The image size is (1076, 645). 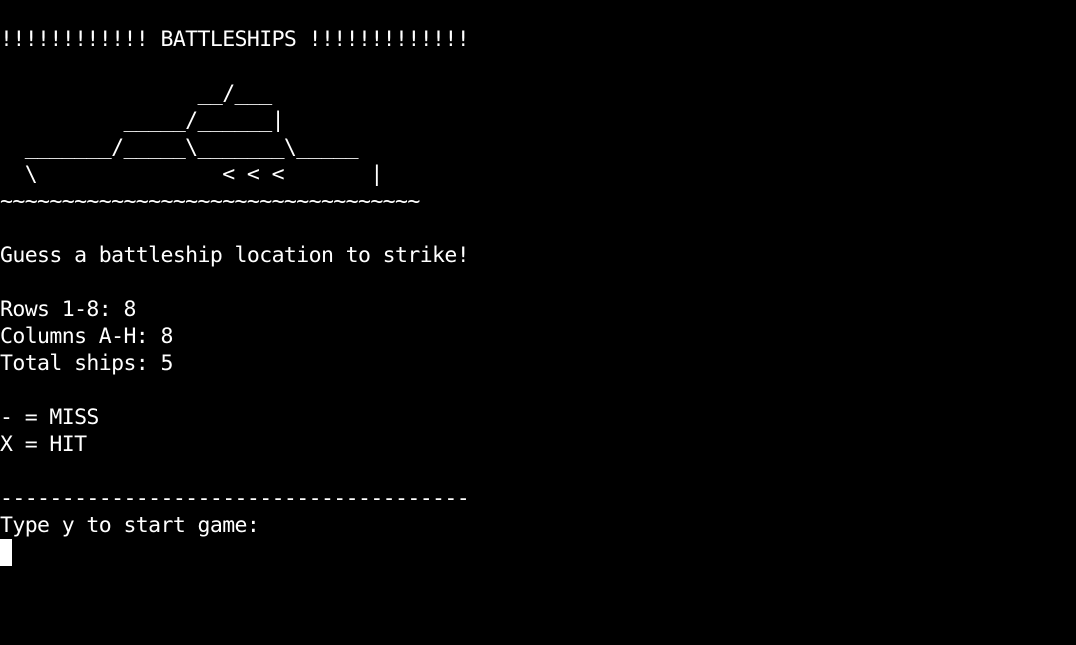 What do you see at coordinates (86, 363) in the screenshot?
I see `ships-info: Total ships: 5` at bounding box center [86, 363].